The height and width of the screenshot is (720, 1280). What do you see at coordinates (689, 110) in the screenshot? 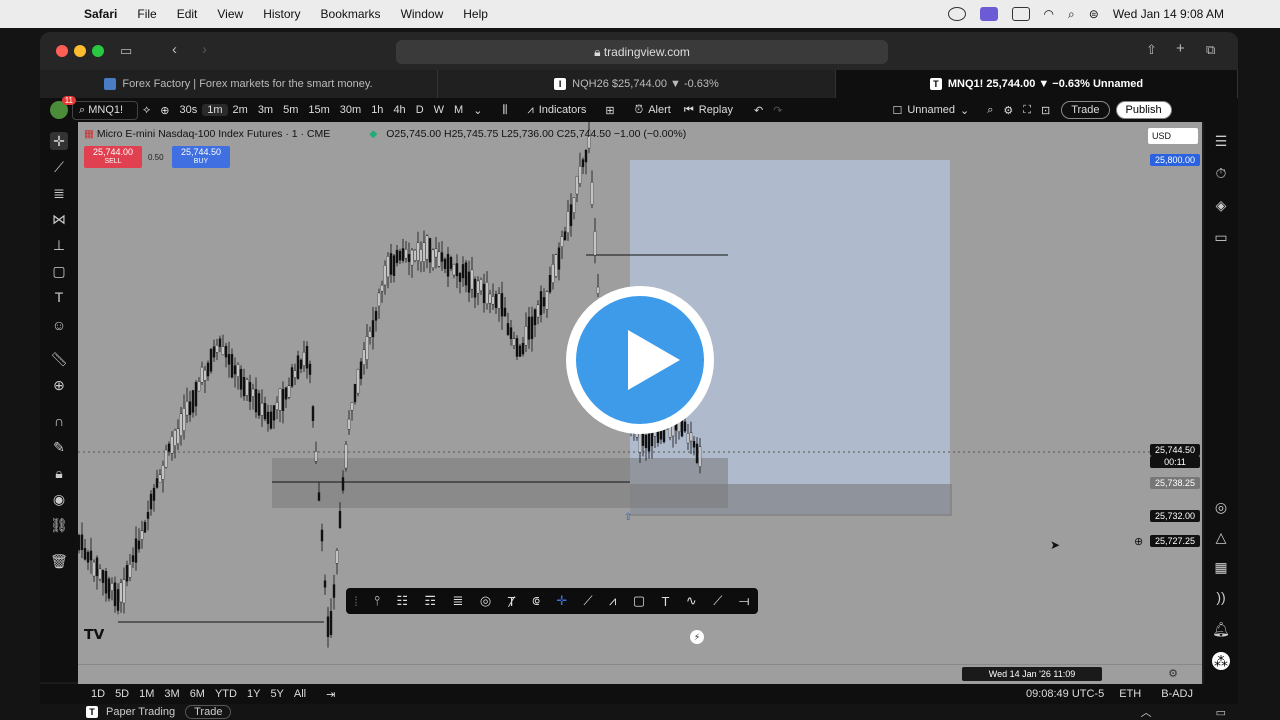
I see `replay-icon: ⏮` at bounding box center [689, 110].